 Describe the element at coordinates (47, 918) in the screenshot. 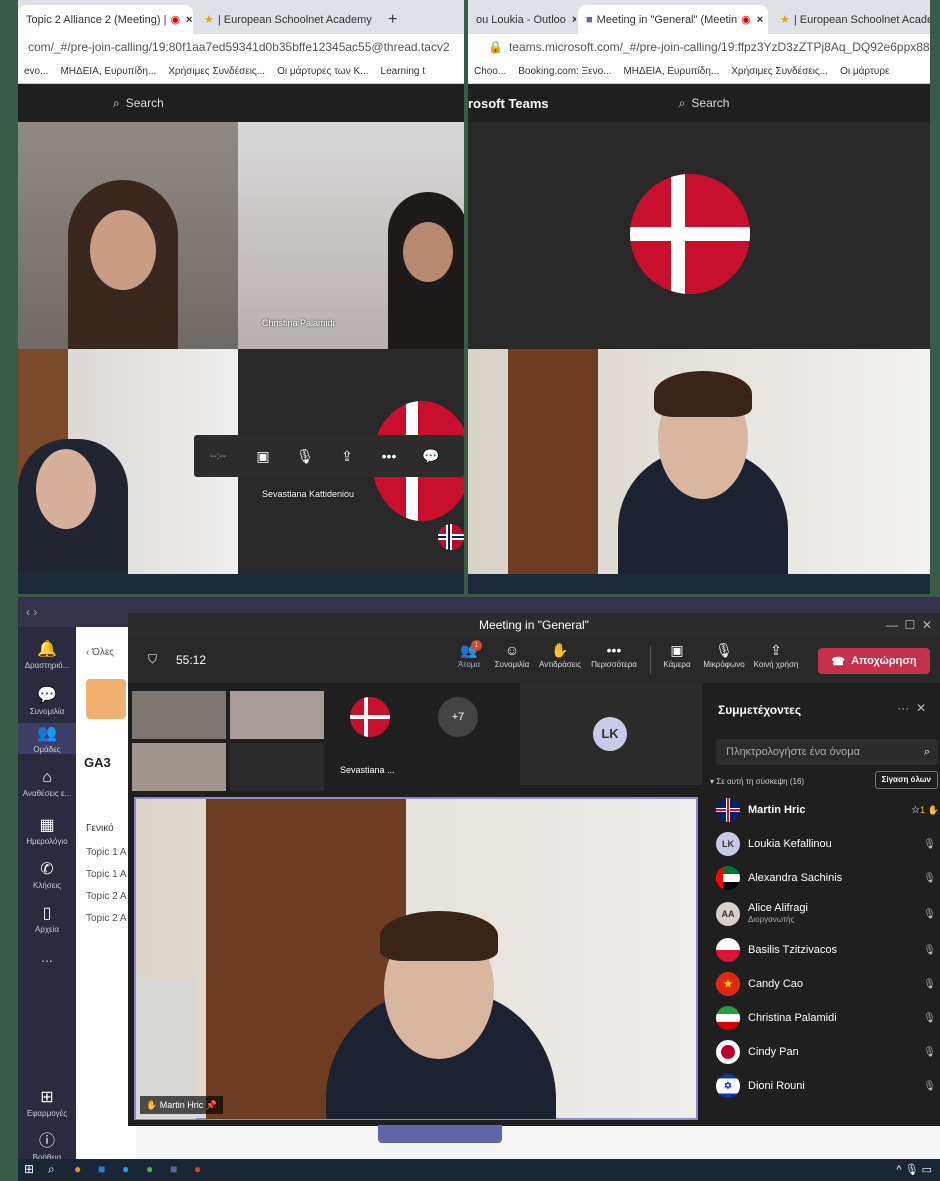

I see `rail-files: ▯ Αρχεία` at that location.